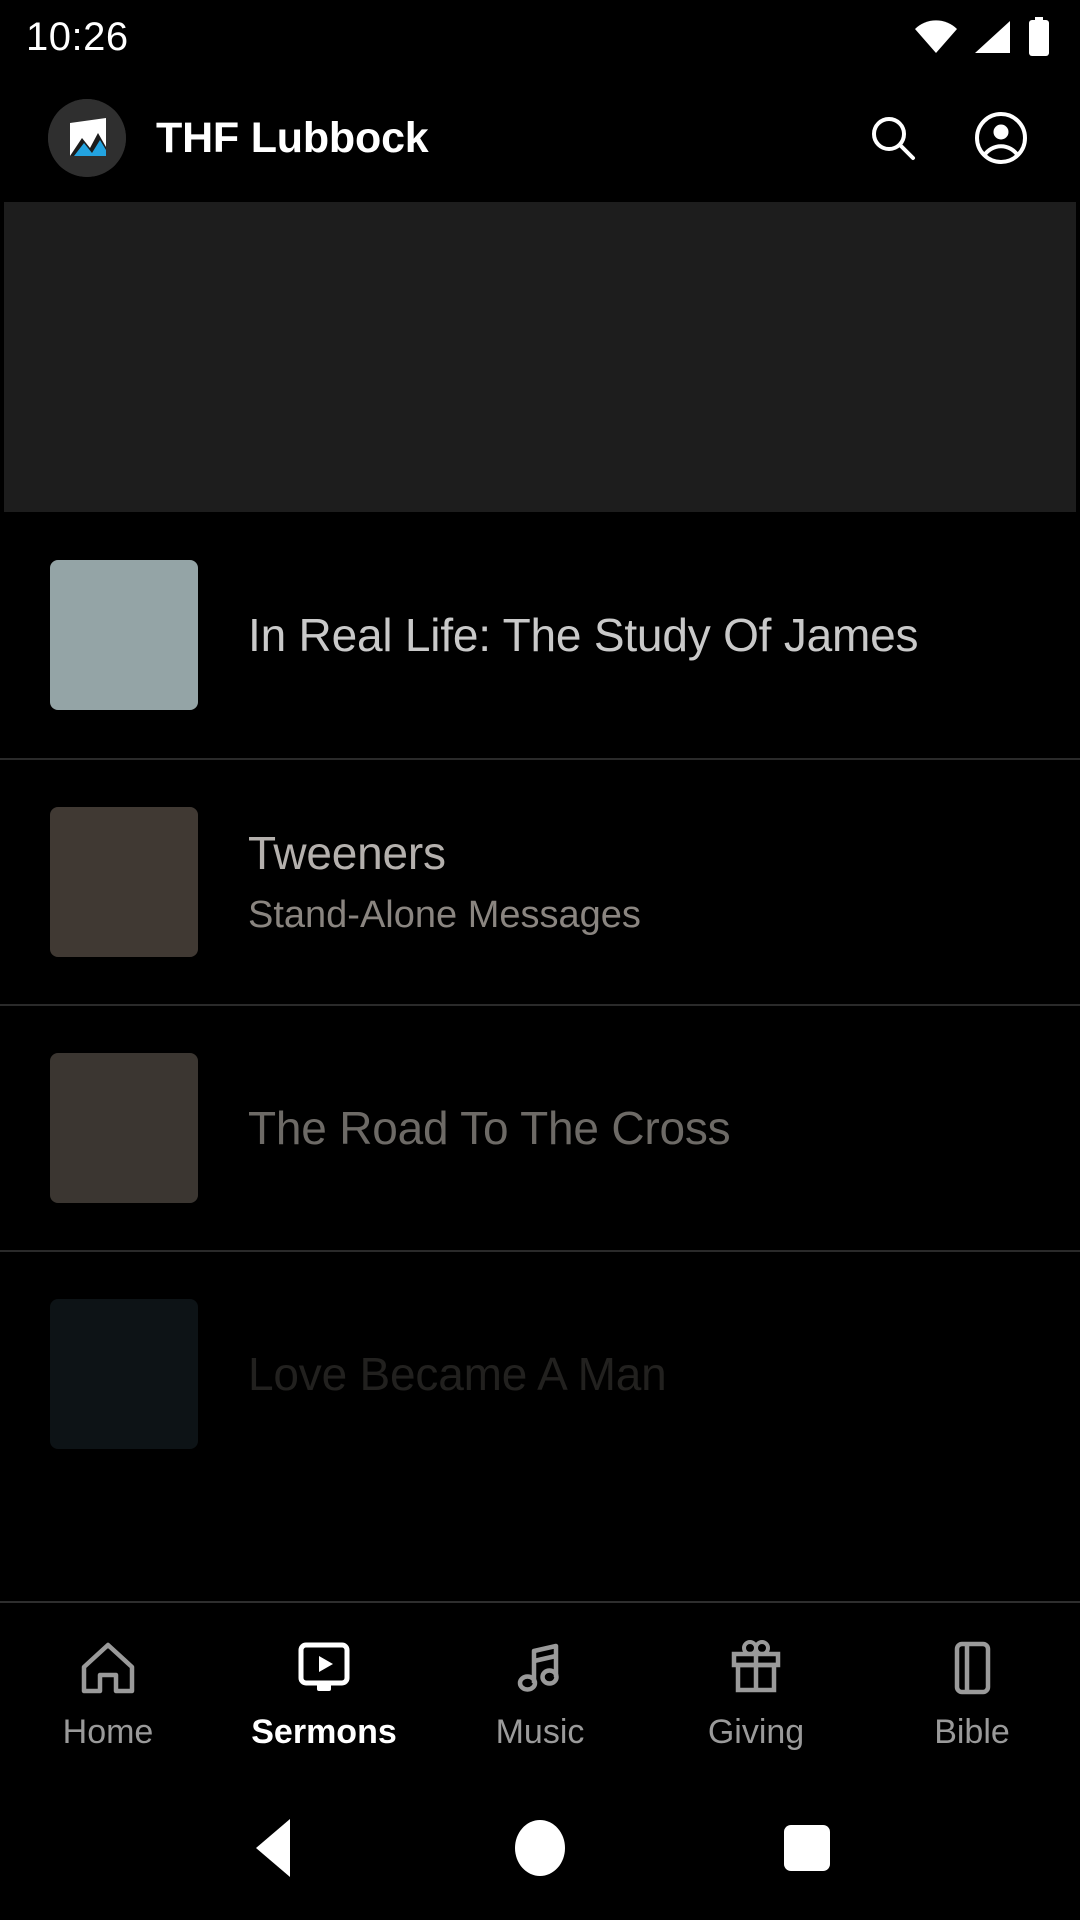 The width and height of the screenshot is (1080, 1920). I want to click on home-circle-icon, so click(539, 1848).